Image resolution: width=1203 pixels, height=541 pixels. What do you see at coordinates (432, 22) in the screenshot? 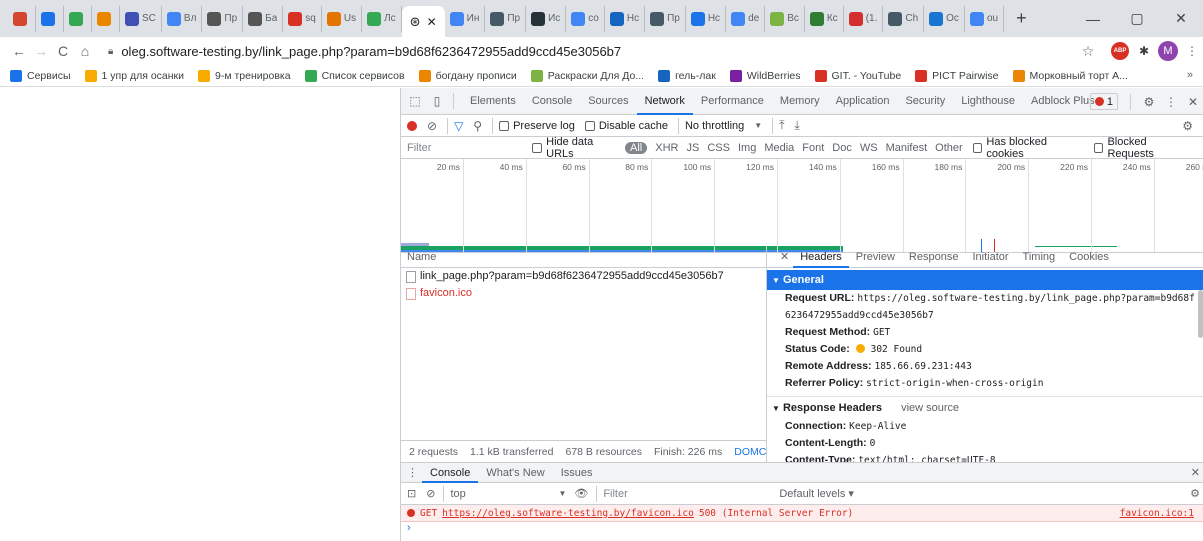
I see `close-tab-icon: ✕` at bounding box center [432, 22].